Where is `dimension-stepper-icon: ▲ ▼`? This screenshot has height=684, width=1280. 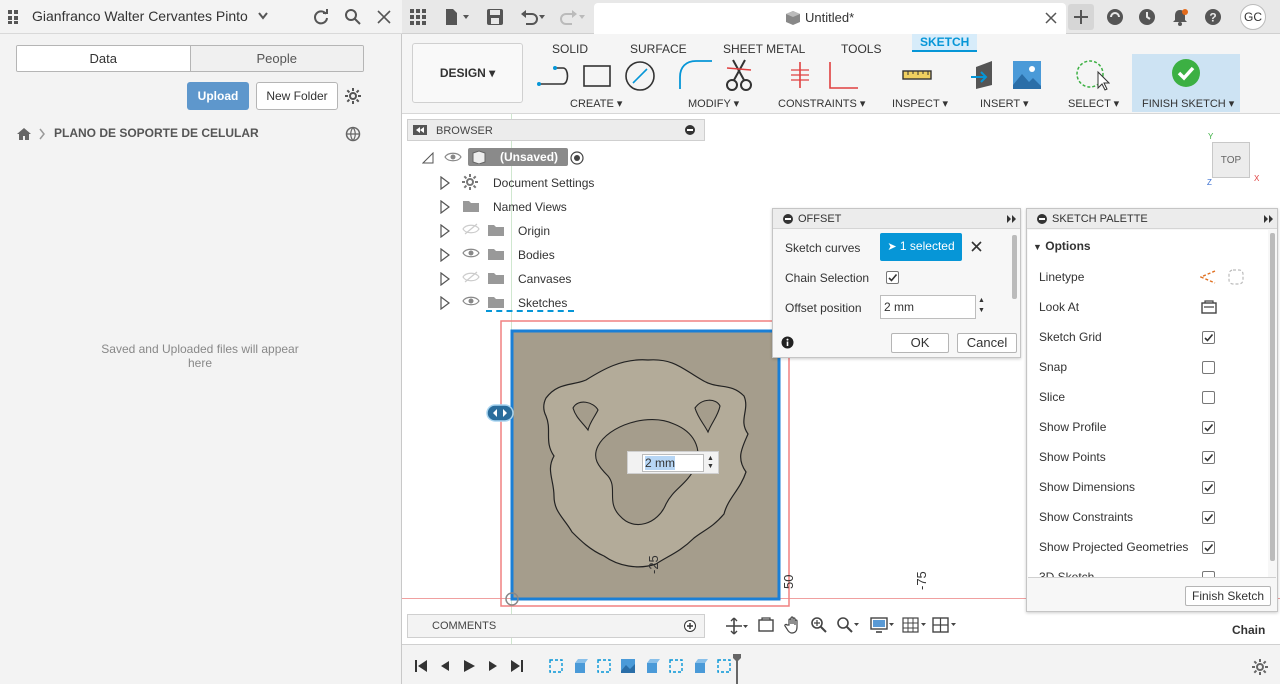
dimension-stepper-icon: ▲ ▼ is located at coordinates (710, 463).